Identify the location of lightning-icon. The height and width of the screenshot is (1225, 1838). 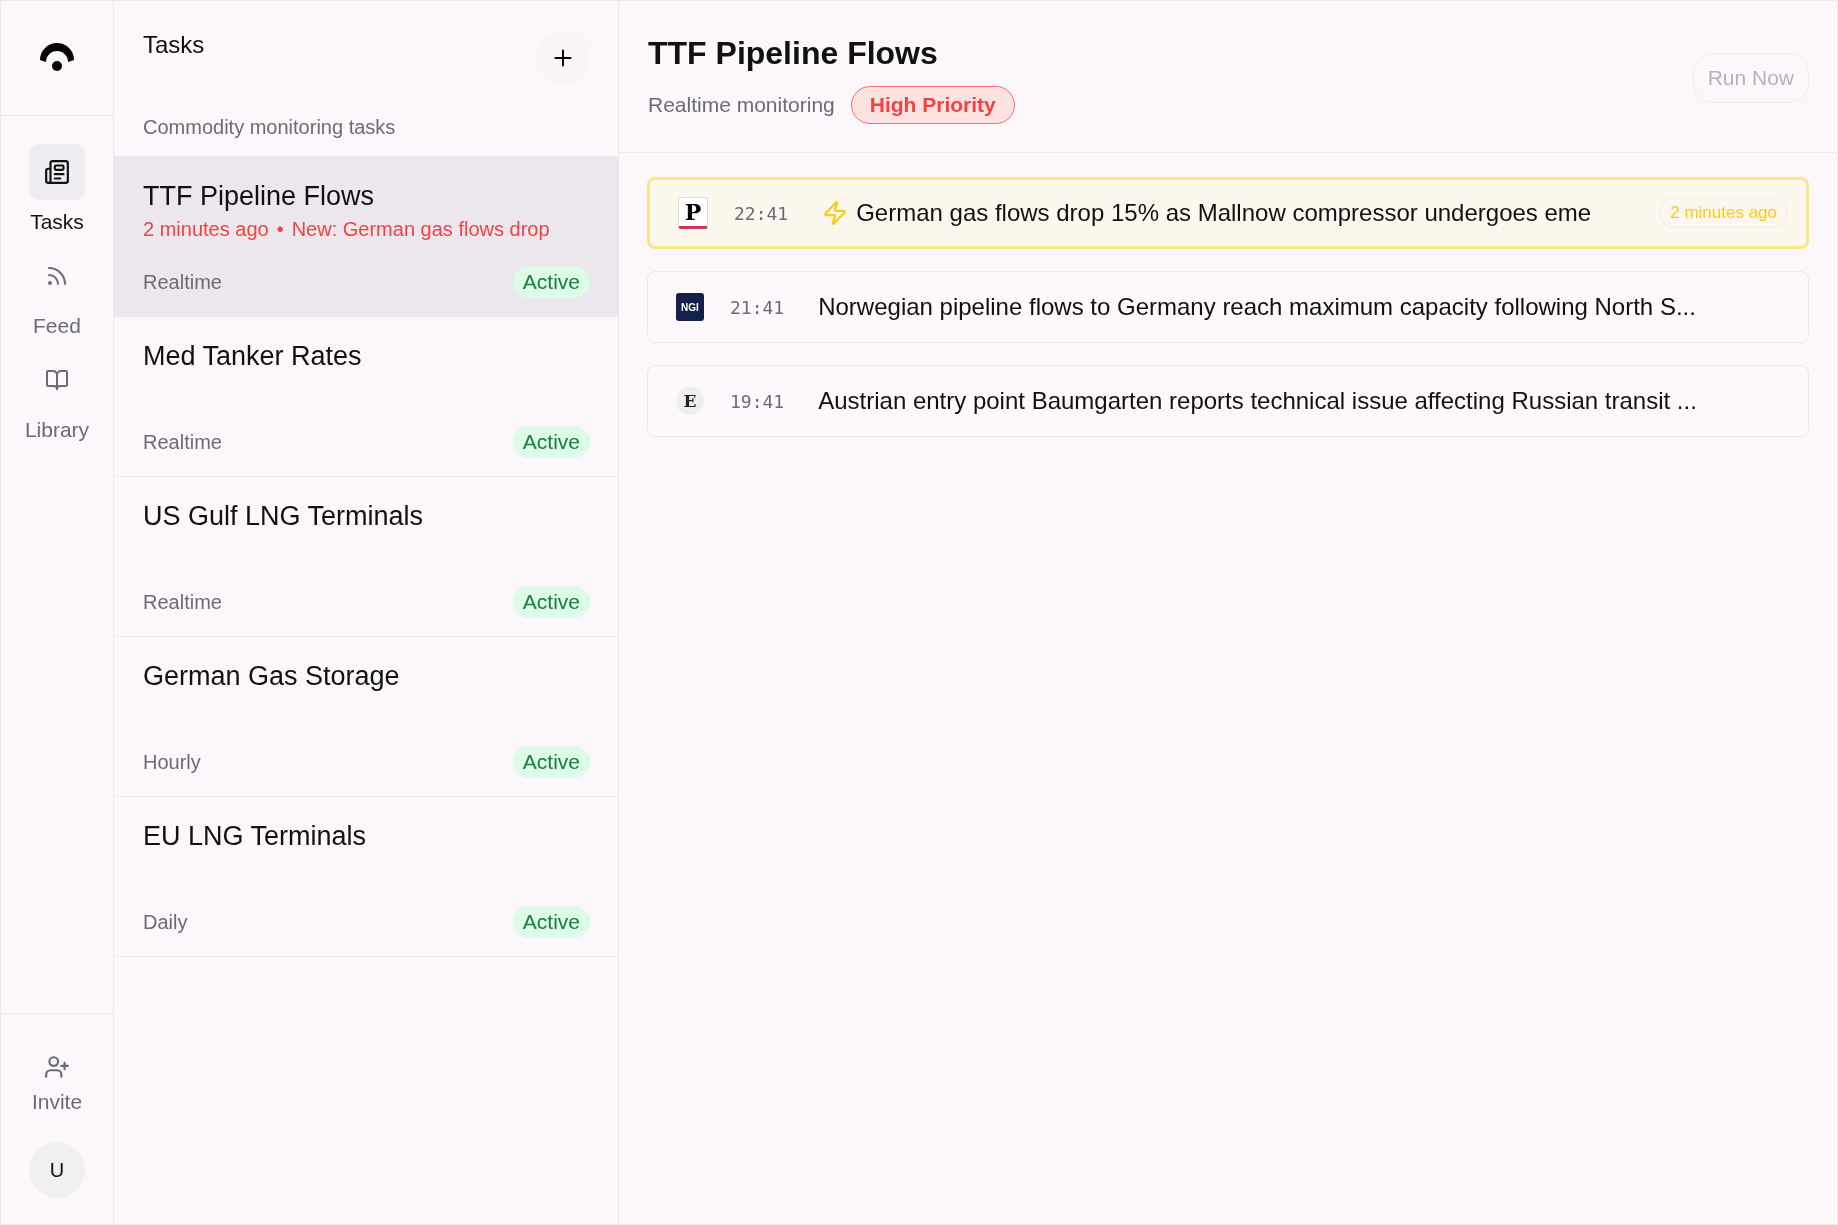
(835, 213).